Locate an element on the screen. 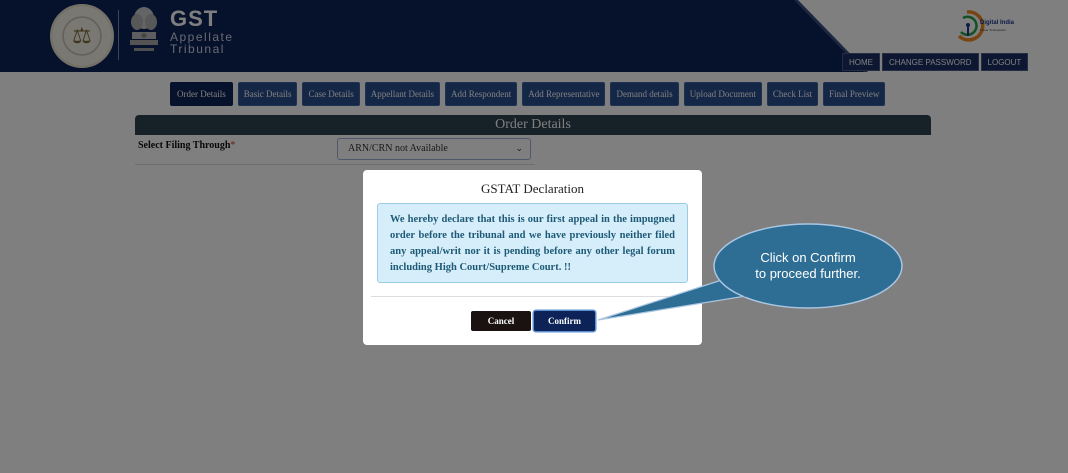  cancel-button: Cancel is located at coordinates (501, 321).